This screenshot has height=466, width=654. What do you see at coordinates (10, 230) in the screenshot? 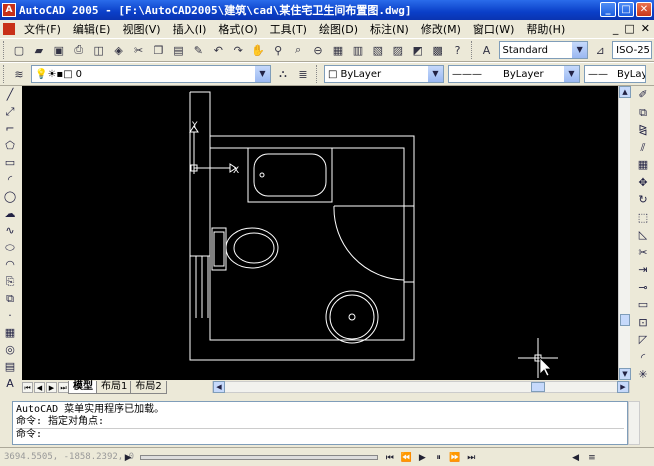
I see `spline-icon: ∿` at bounding box center [10, 230].